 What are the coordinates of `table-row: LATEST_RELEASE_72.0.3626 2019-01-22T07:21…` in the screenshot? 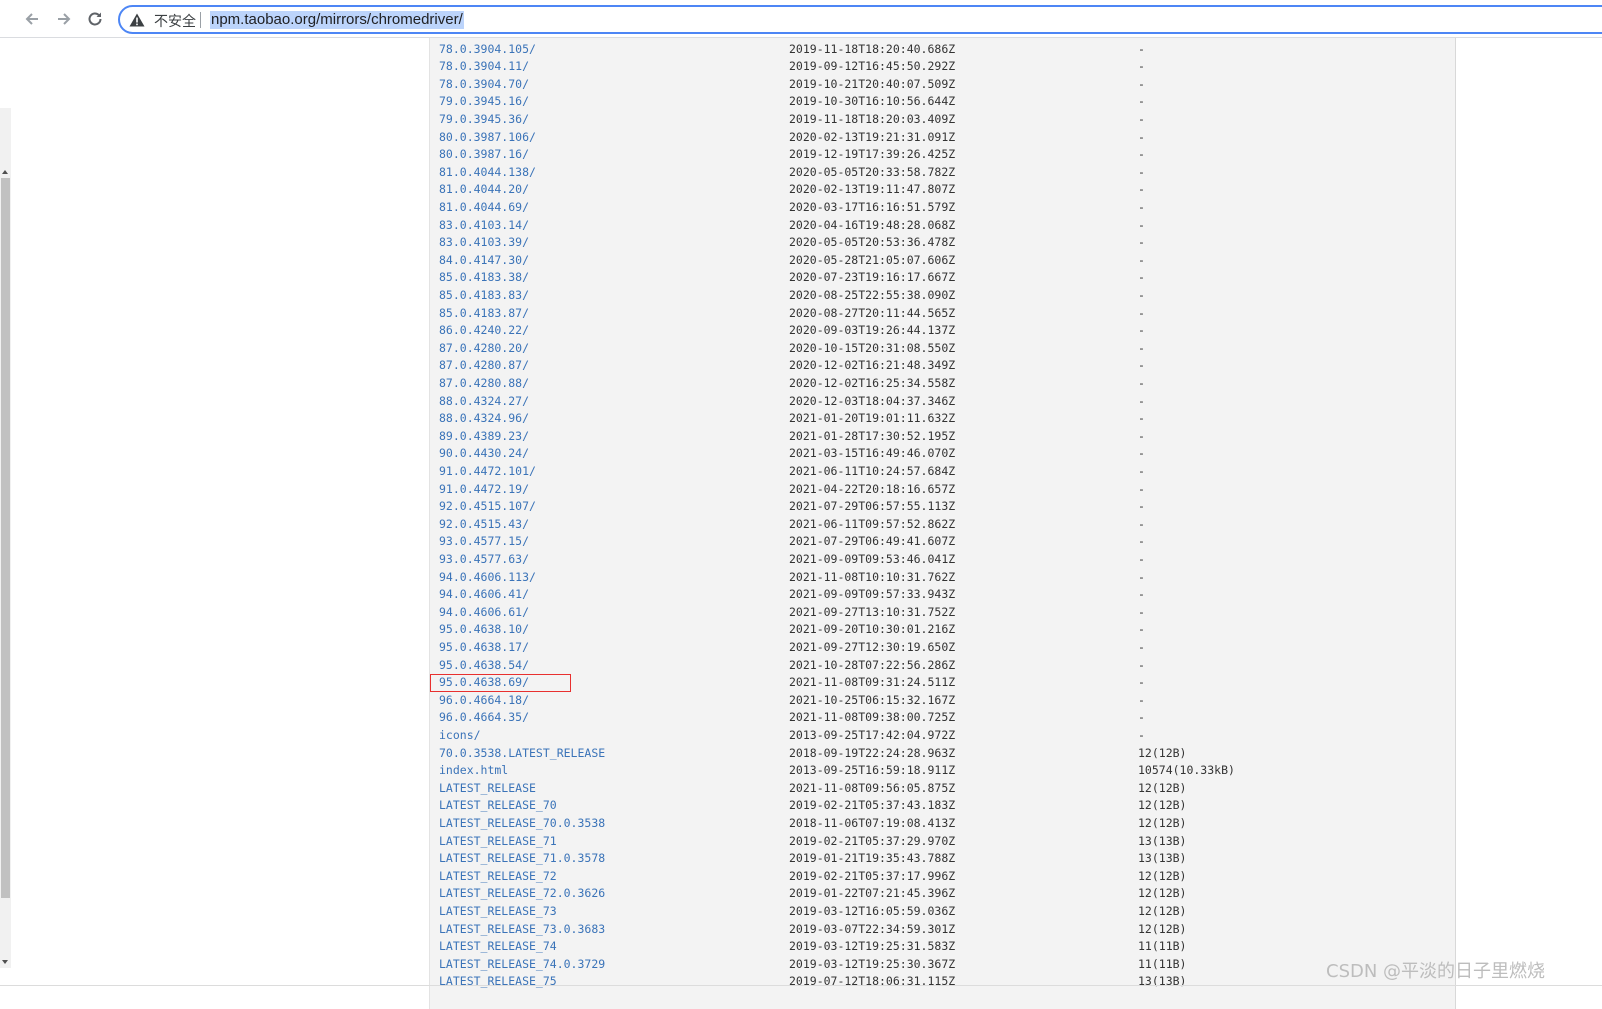 It's located at (942, 894).